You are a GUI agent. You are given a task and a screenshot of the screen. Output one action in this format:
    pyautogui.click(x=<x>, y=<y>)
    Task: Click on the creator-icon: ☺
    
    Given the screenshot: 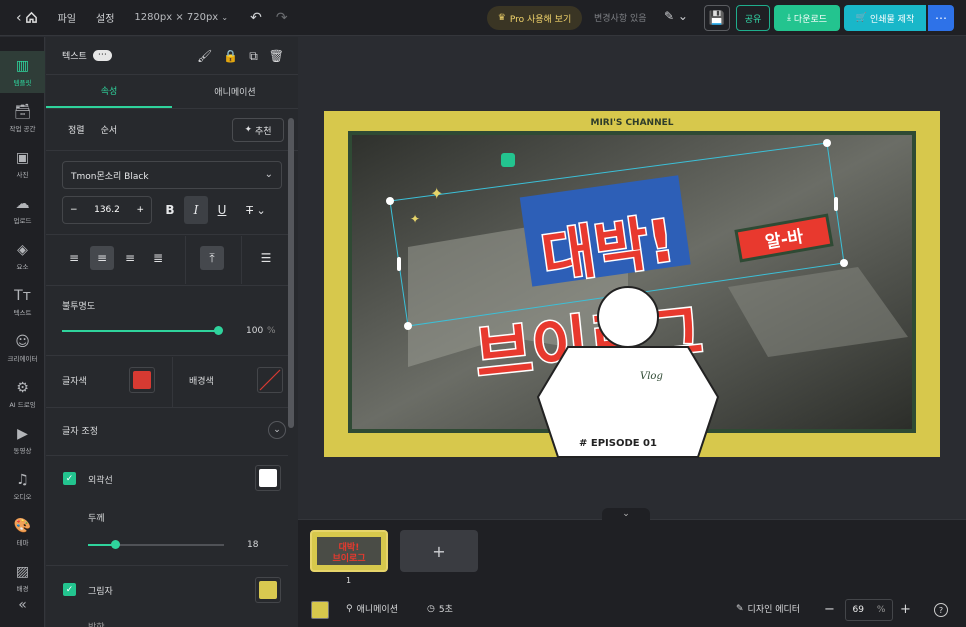 What is the action you would take?
    pyautogui.click(x=22, y=341)
    